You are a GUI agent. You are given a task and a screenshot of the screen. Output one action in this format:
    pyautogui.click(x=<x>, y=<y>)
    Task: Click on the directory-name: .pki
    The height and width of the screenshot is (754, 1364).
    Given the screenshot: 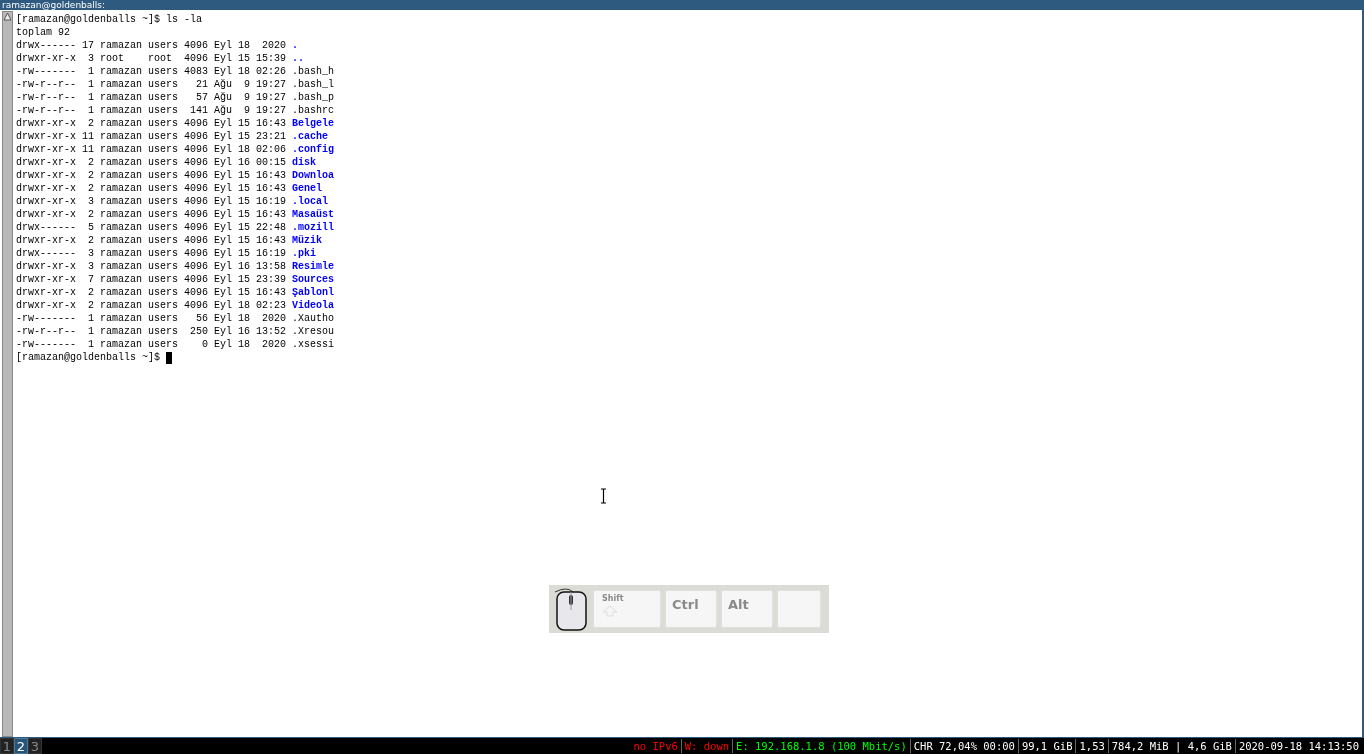 What is the action you would take?
    pyautogui.click(x=304, y=253)
    